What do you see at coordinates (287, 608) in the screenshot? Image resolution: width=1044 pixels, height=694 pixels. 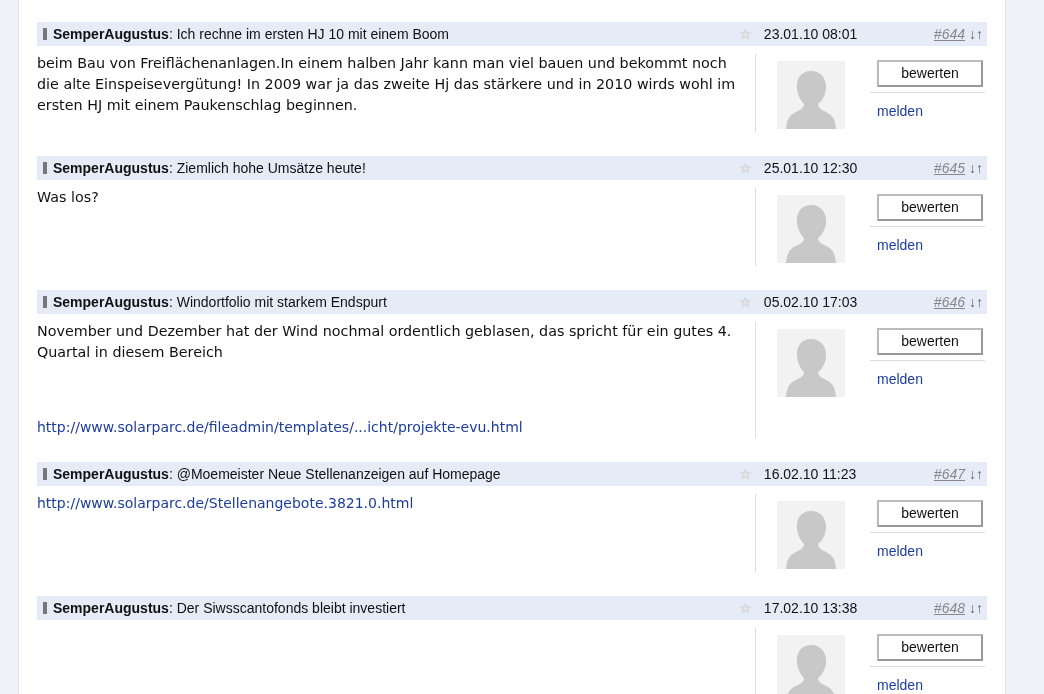 I see `post-title: : Der Siwsscantofonds bleibt investiert` at bounding box center [287, 608].